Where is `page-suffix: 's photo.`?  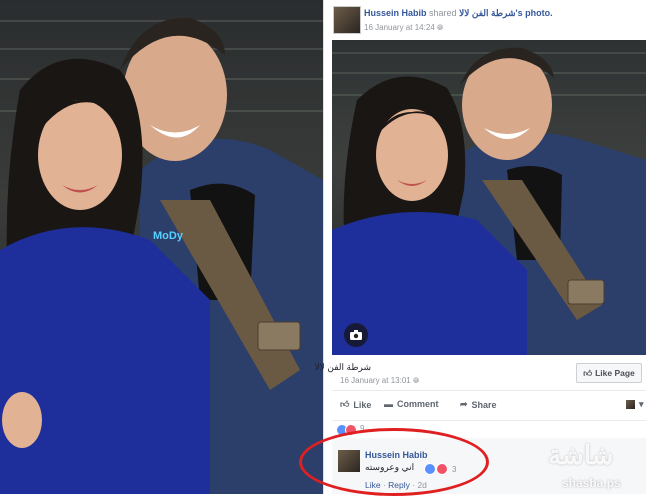 page-suffix: 's photo. is located at coordinates (534, 13).